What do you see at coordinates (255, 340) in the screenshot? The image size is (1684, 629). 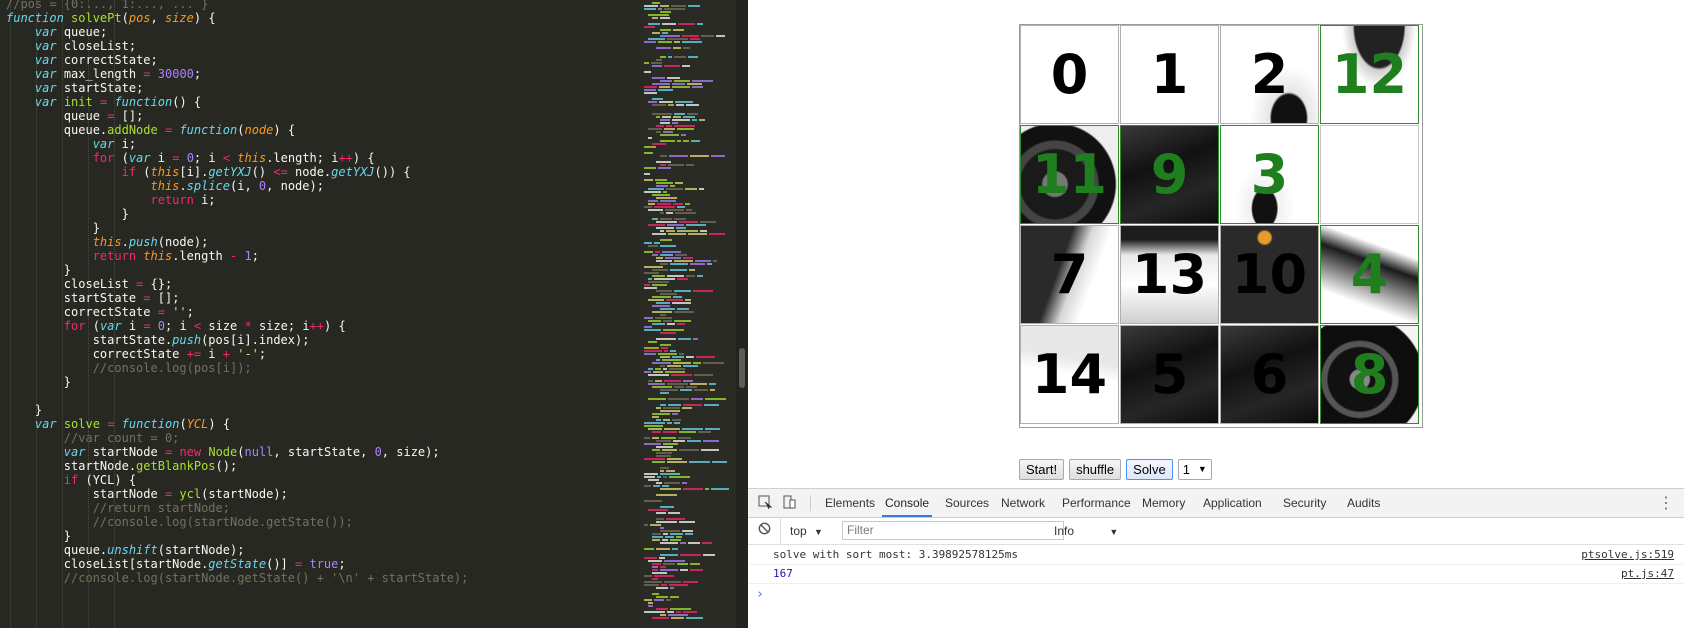 I see `code-token: (pos[i].index);` at bounding box center [255, 340].